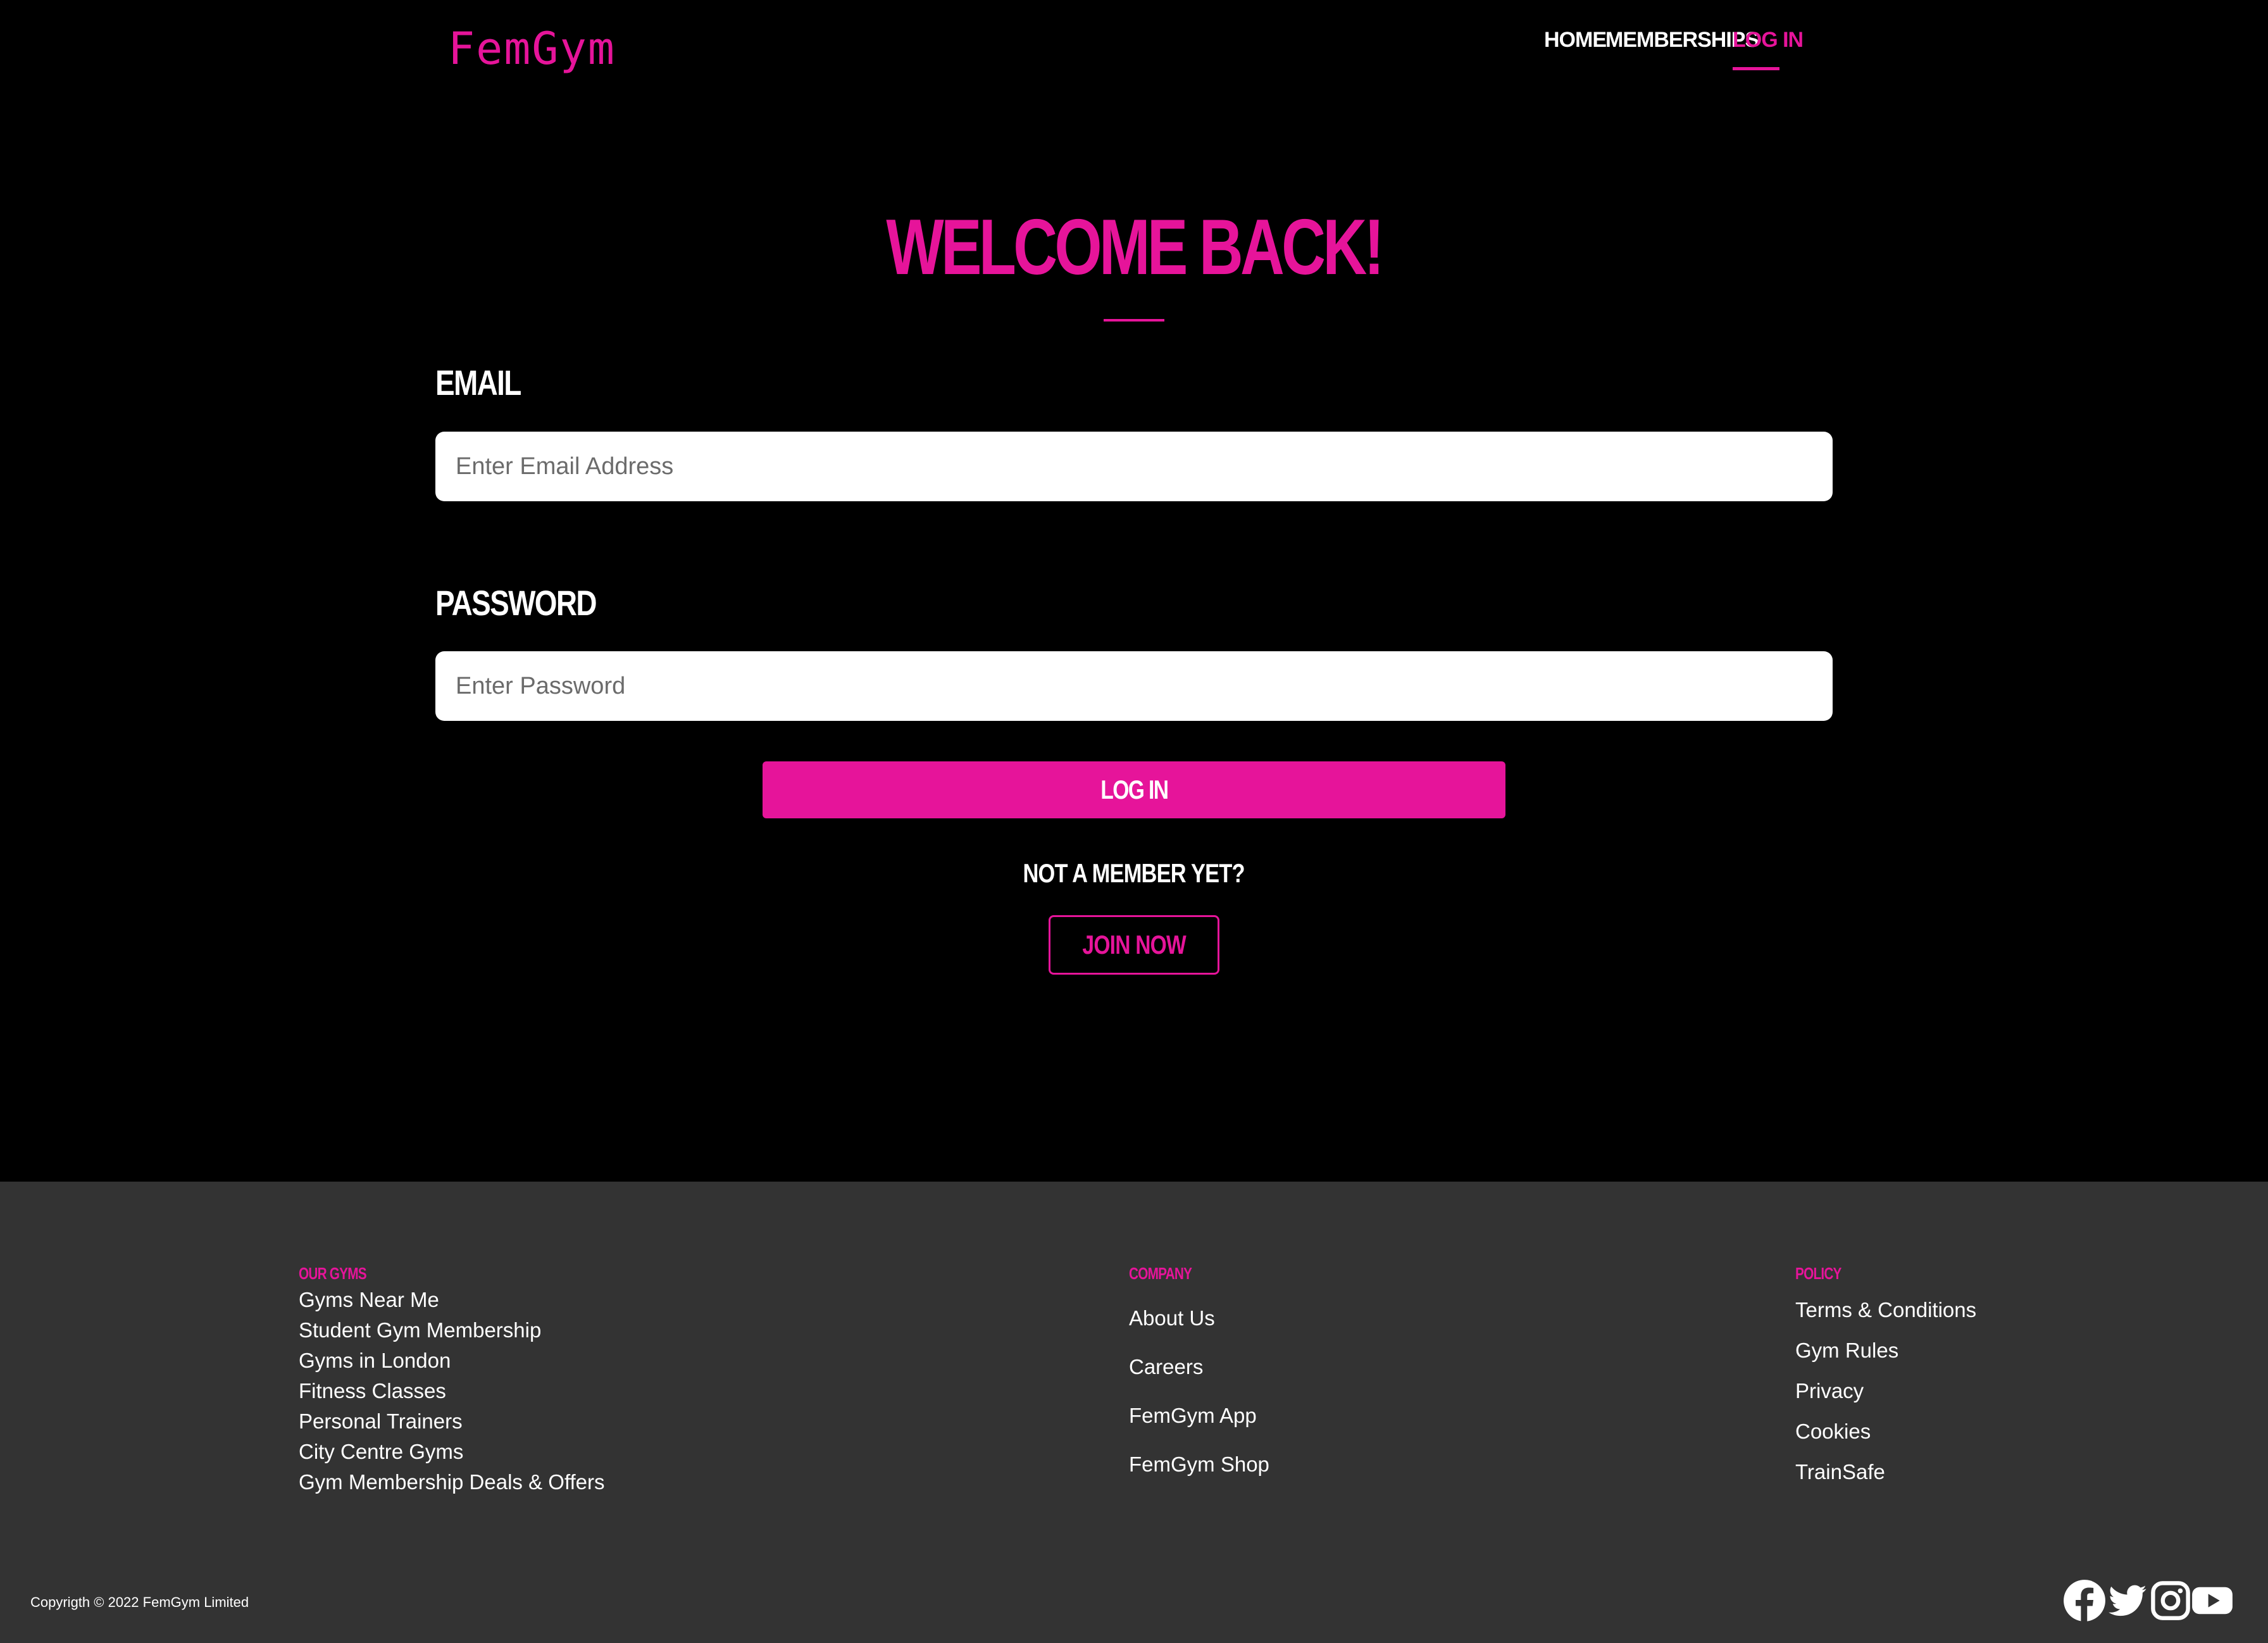 This screenshot has height=1643, width=2268. I want to click on list-item: Student Gym Membership, so click(452, 1333).